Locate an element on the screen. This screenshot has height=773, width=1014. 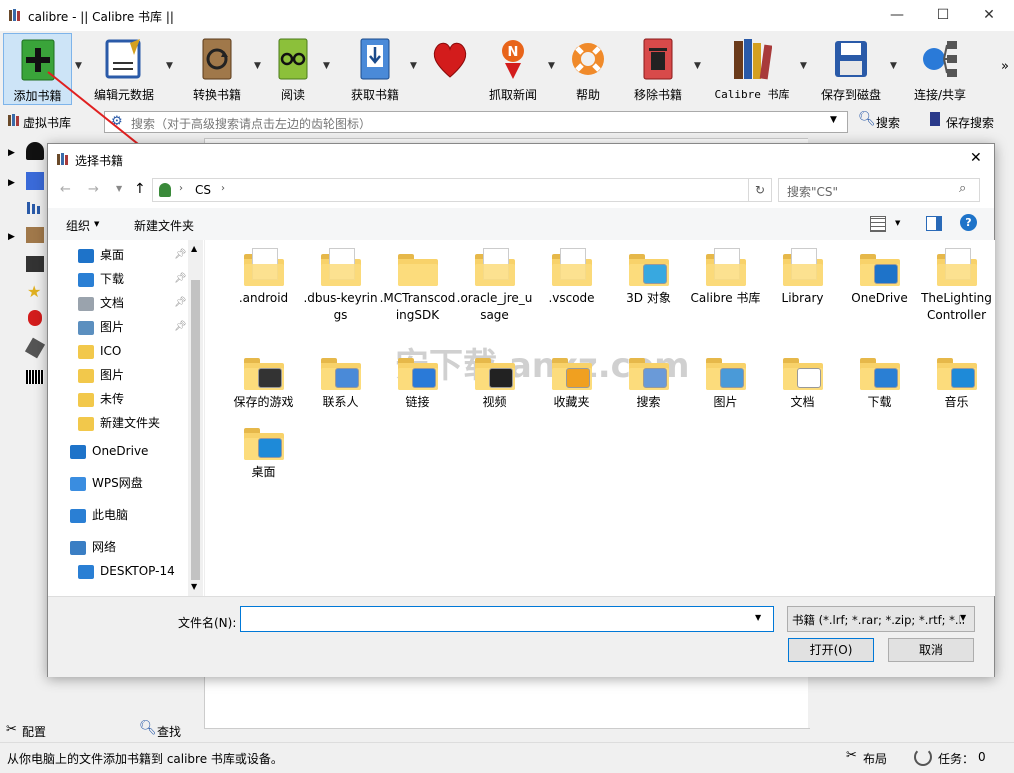
forward-arrow-icon: → is located at coordinates (93, 189).